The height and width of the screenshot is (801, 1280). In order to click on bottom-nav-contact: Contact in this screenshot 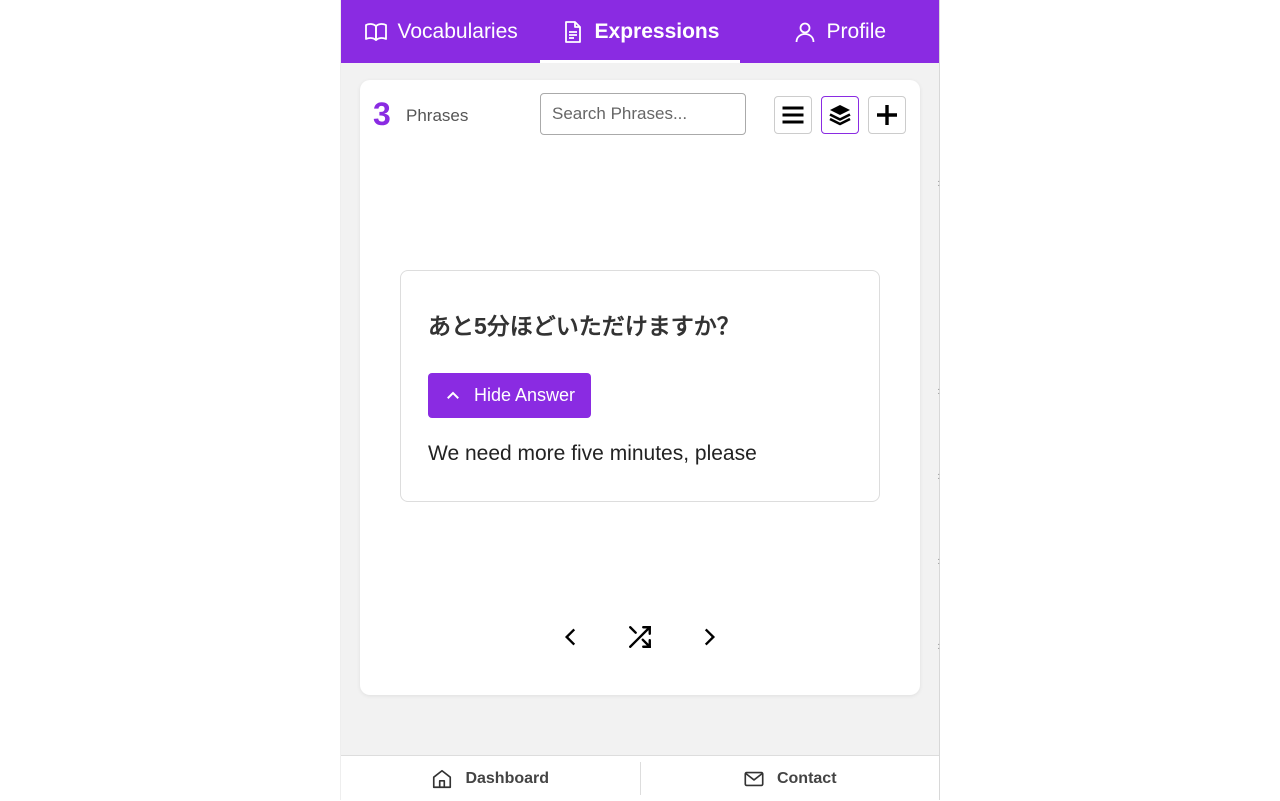, I will do `click(790, 778)`.